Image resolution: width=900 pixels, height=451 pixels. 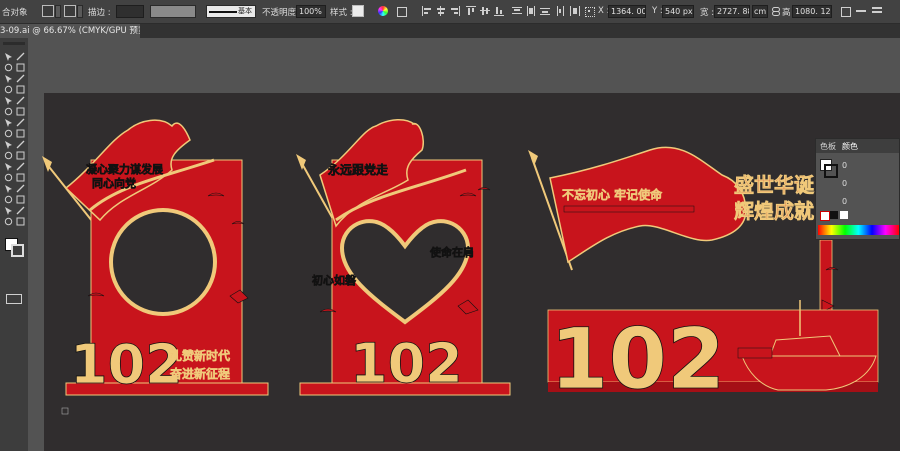 I want to click on opacity-field: 100%, so click(x=311, y=11).